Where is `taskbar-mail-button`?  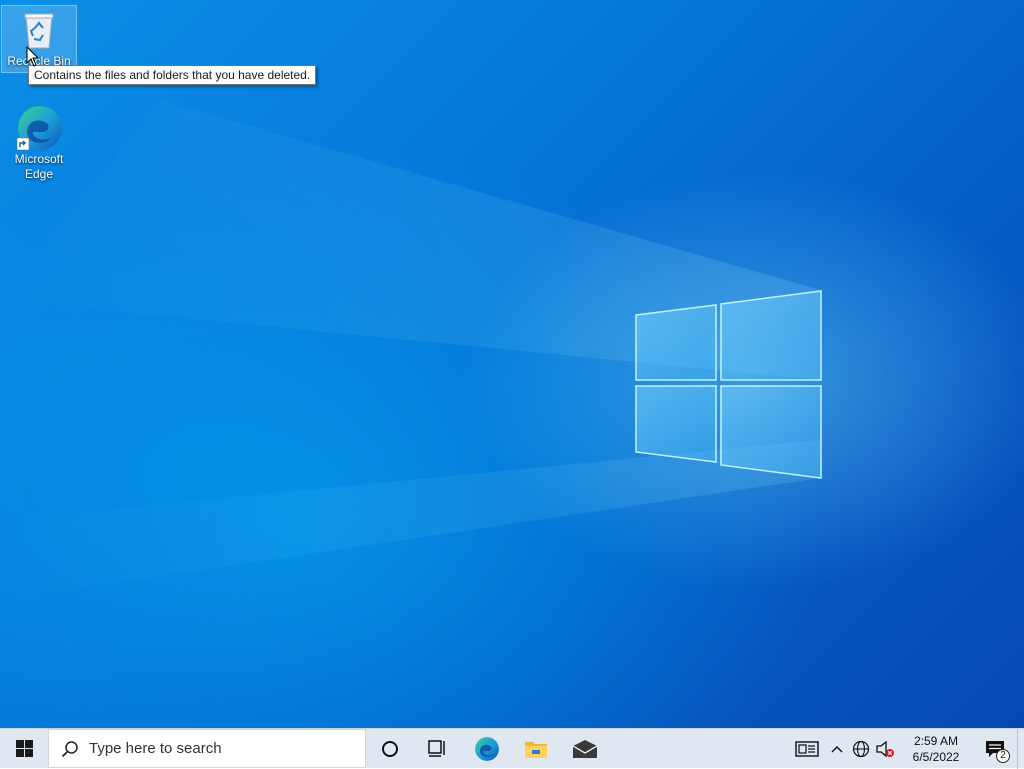 taskbar-mail-button is located at coordinates (584, 749).